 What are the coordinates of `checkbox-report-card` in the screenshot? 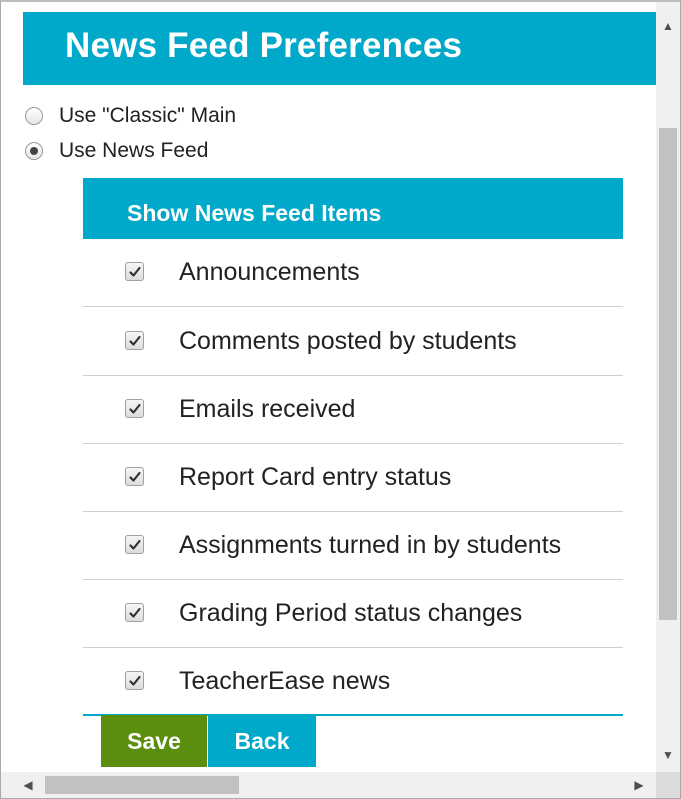 It's located at (134, 476).